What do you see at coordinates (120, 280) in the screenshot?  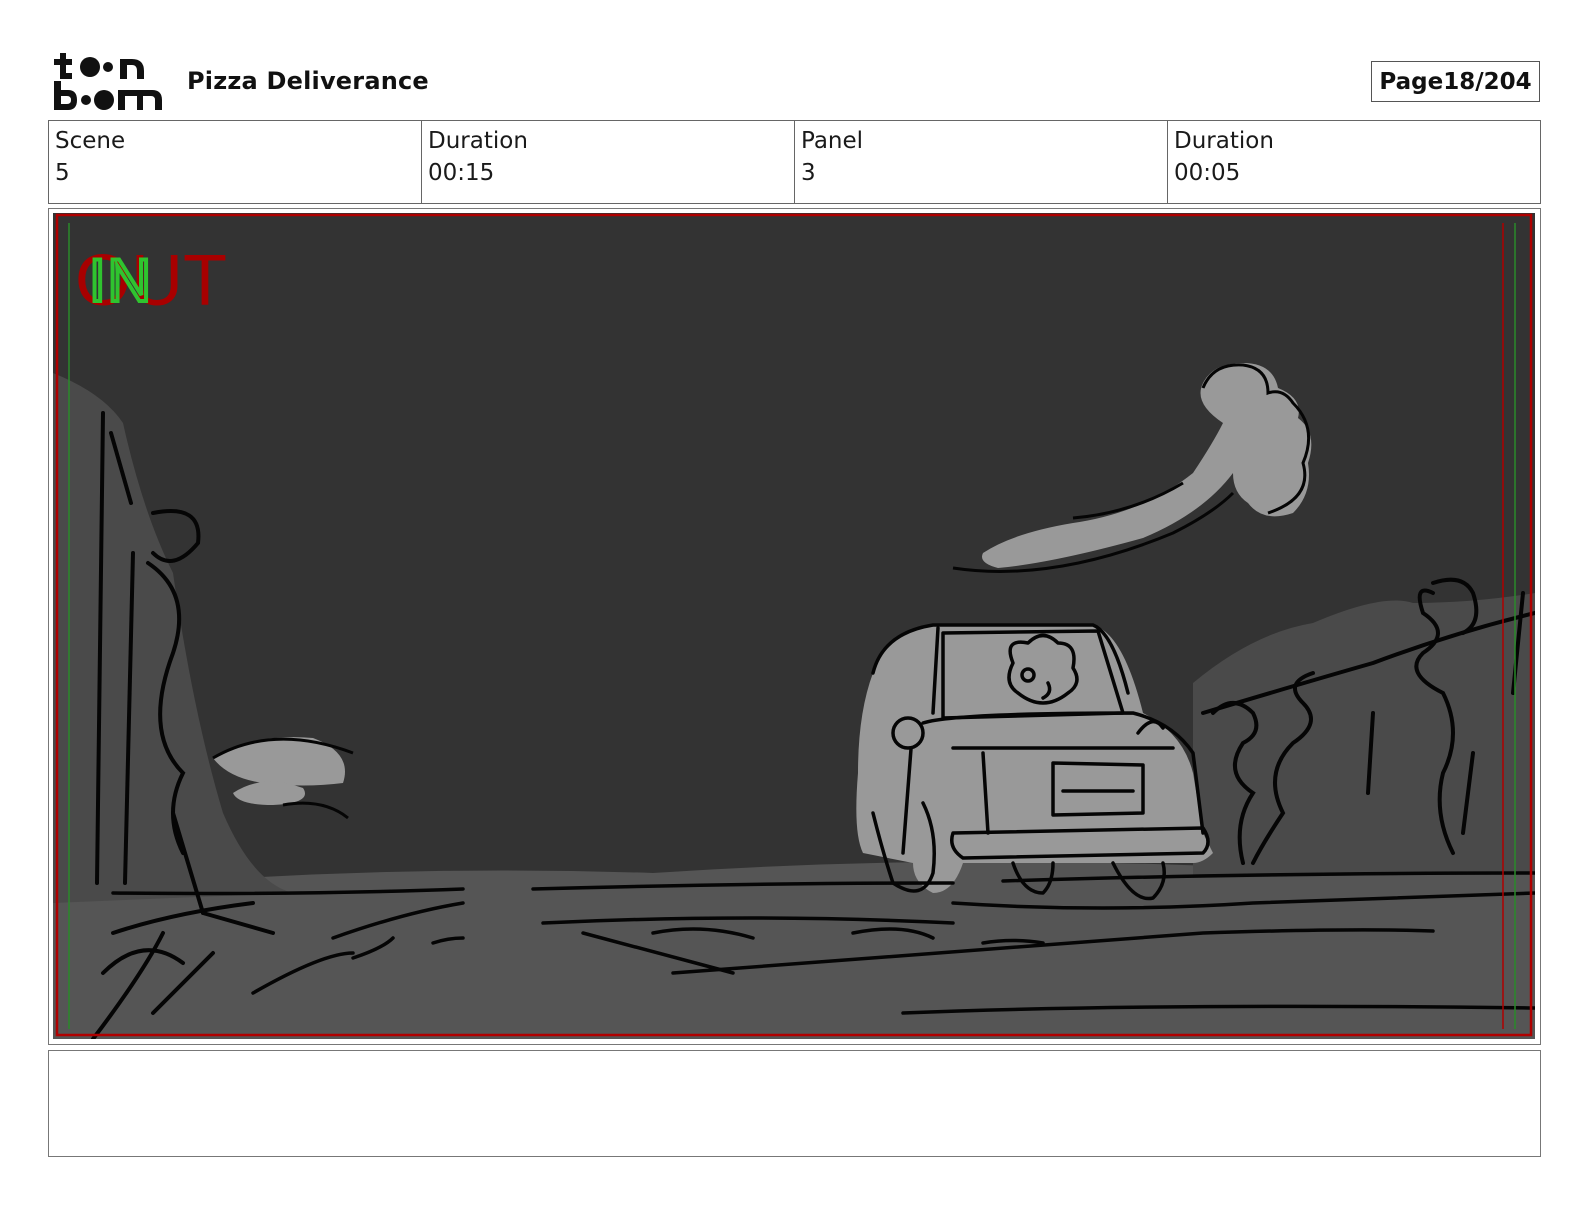 I see `overlay-in-label: IN` at bounding box center [120, 280].